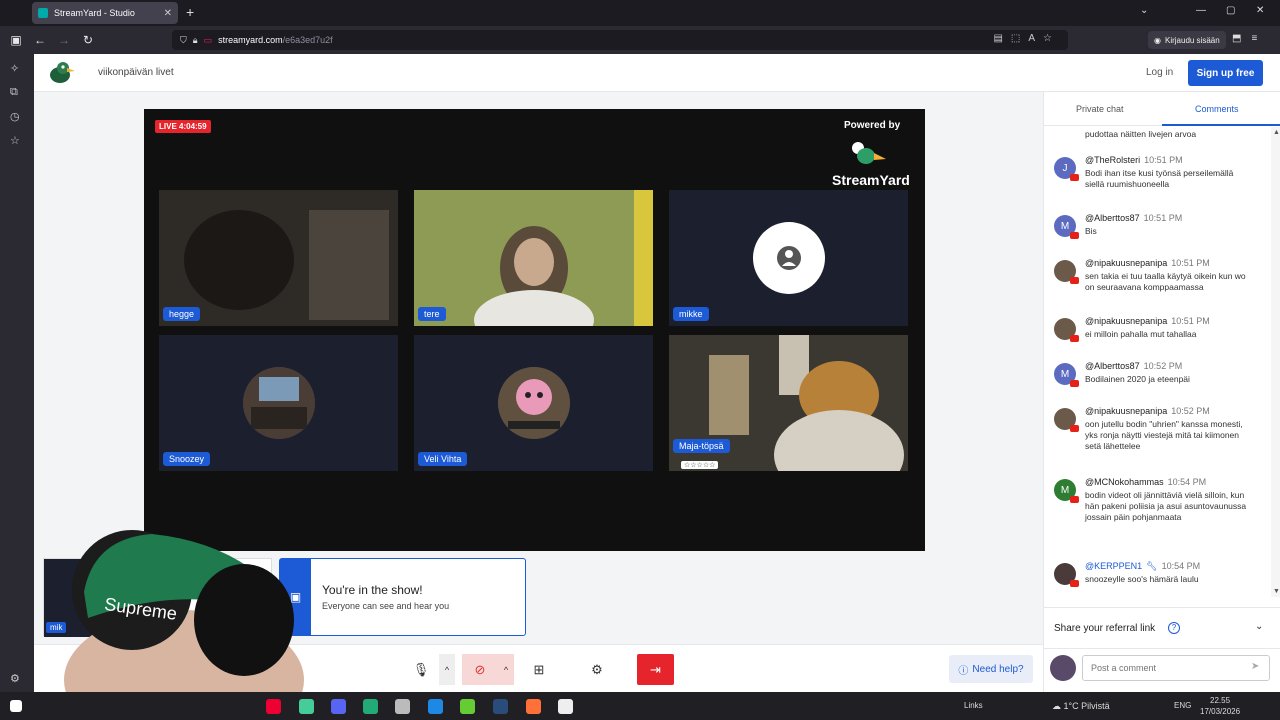 The width and height of the screenshot is (1280, 720). I want to click on clock-time: 22.55, so click(1220, 700).